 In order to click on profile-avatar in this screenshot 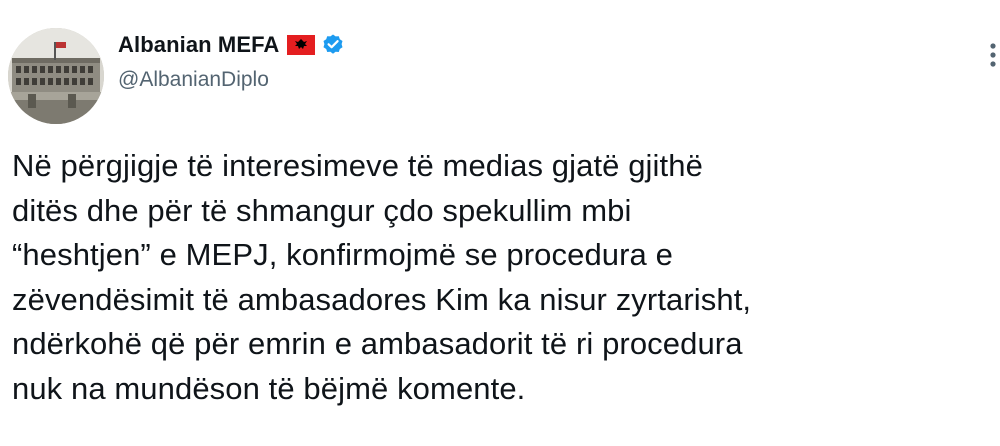, I will do `click(56, 76)`.